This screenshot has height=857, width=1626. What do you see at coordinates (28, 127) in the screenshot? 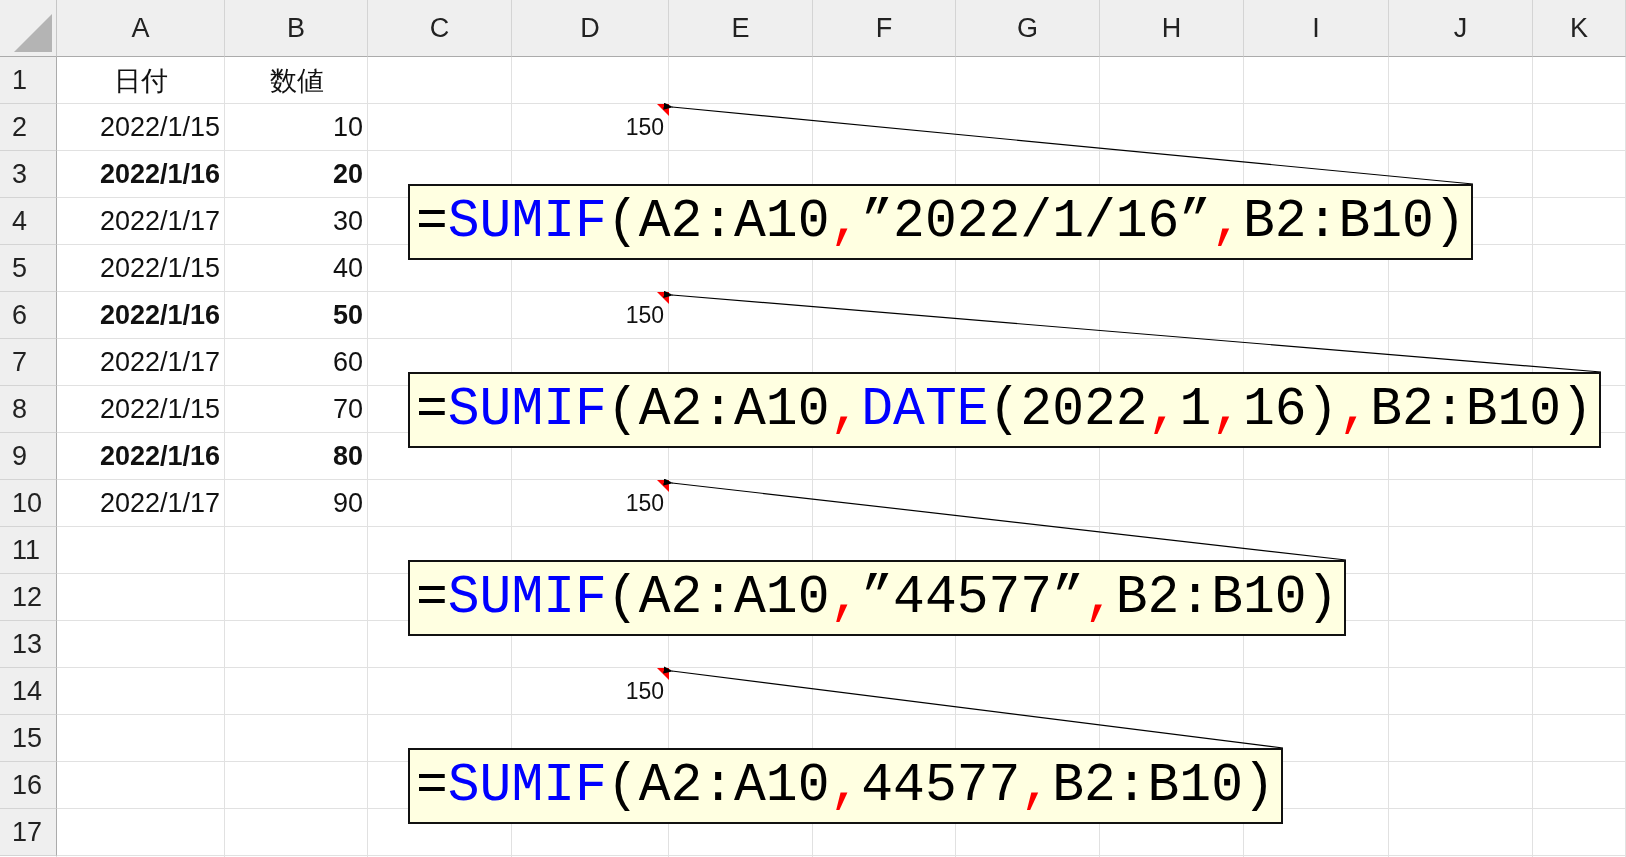
I see `row-header: 2` at bounding box center [28, 127].